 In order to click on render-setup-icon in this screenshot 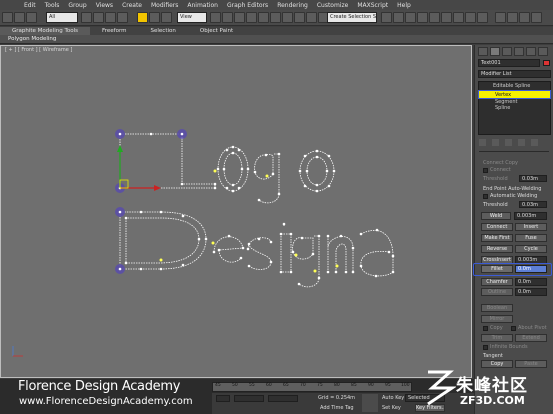, I will do `click(446, 17)`.